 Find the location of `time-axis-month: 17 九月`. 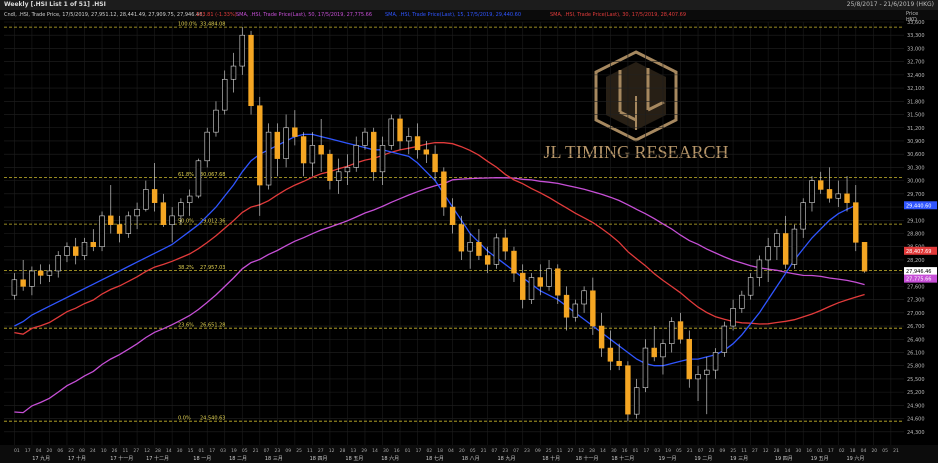

time-axis-month: 17 九月 is located at coordinates (41, 458).